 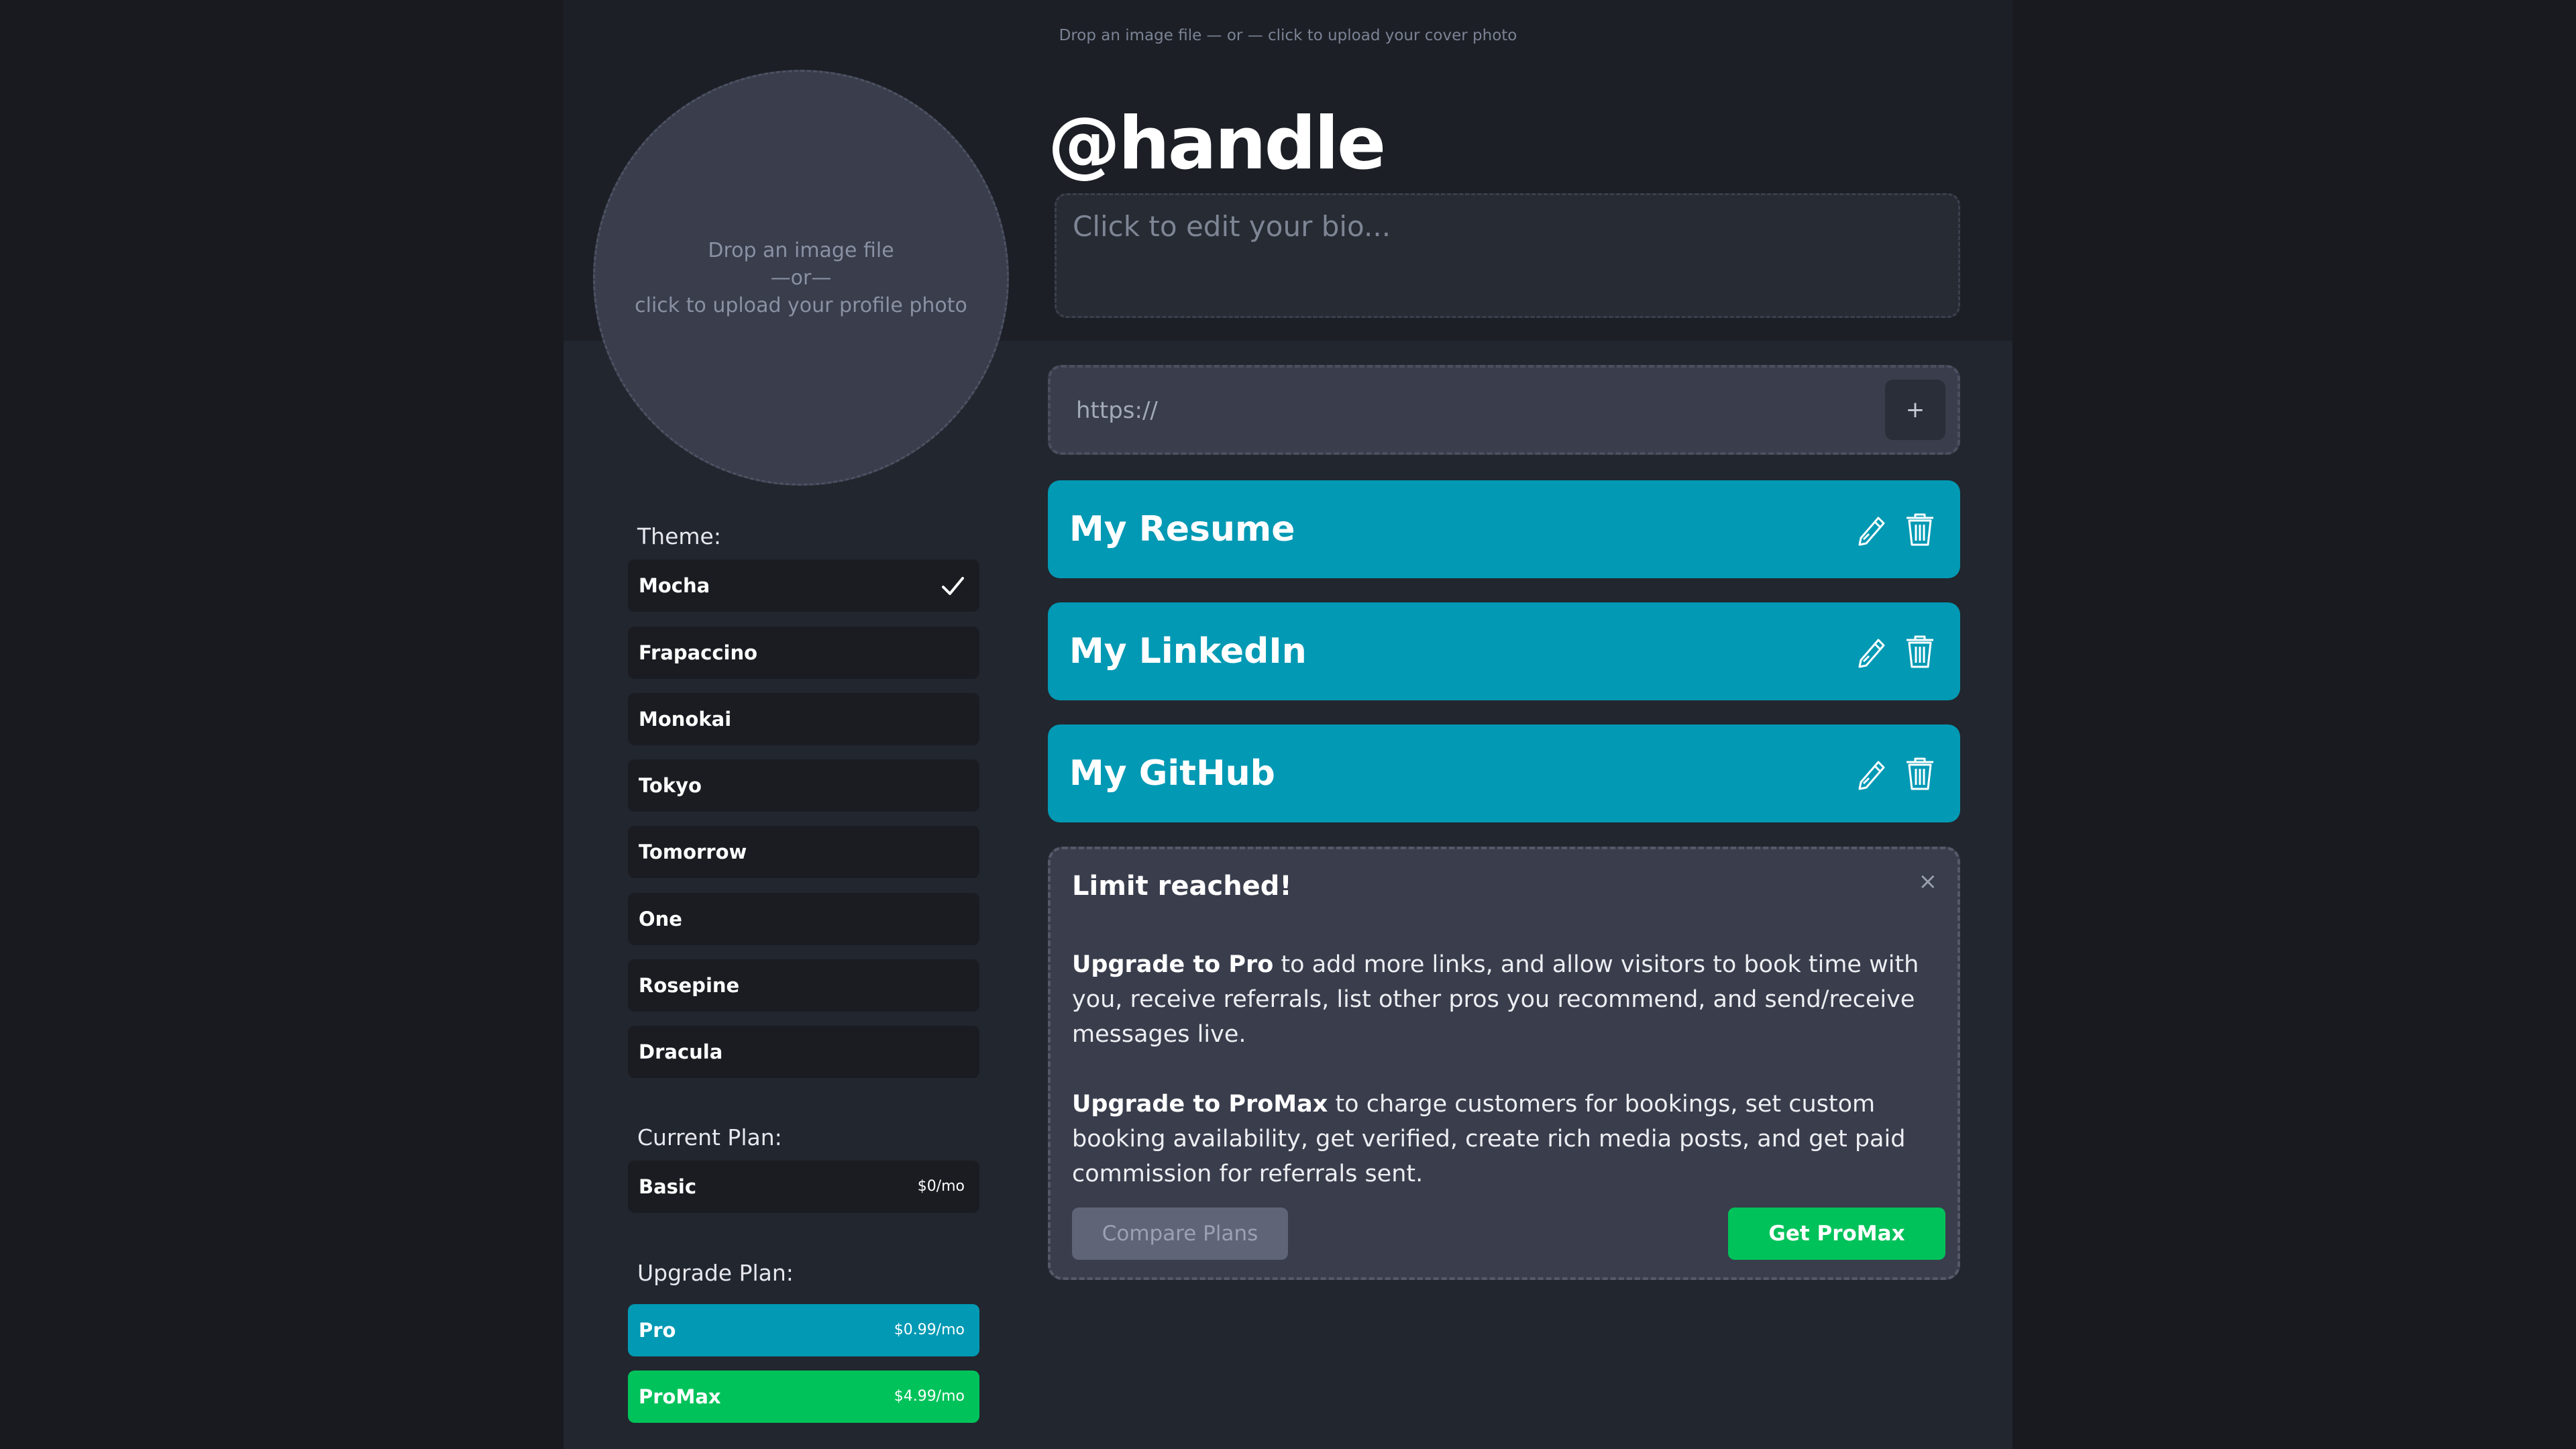 What do you see at coordinates (803, 852) in the screenshot?
I see `theme-option-tomorrow: Tomorrow` at bounding box center [803, 852].